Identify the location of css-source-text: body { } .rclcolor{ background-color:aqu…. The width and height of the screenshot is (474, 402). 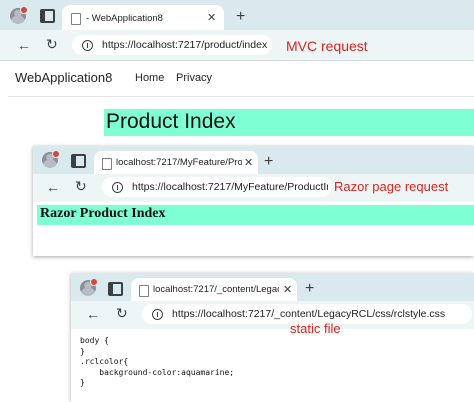
(157, 361).